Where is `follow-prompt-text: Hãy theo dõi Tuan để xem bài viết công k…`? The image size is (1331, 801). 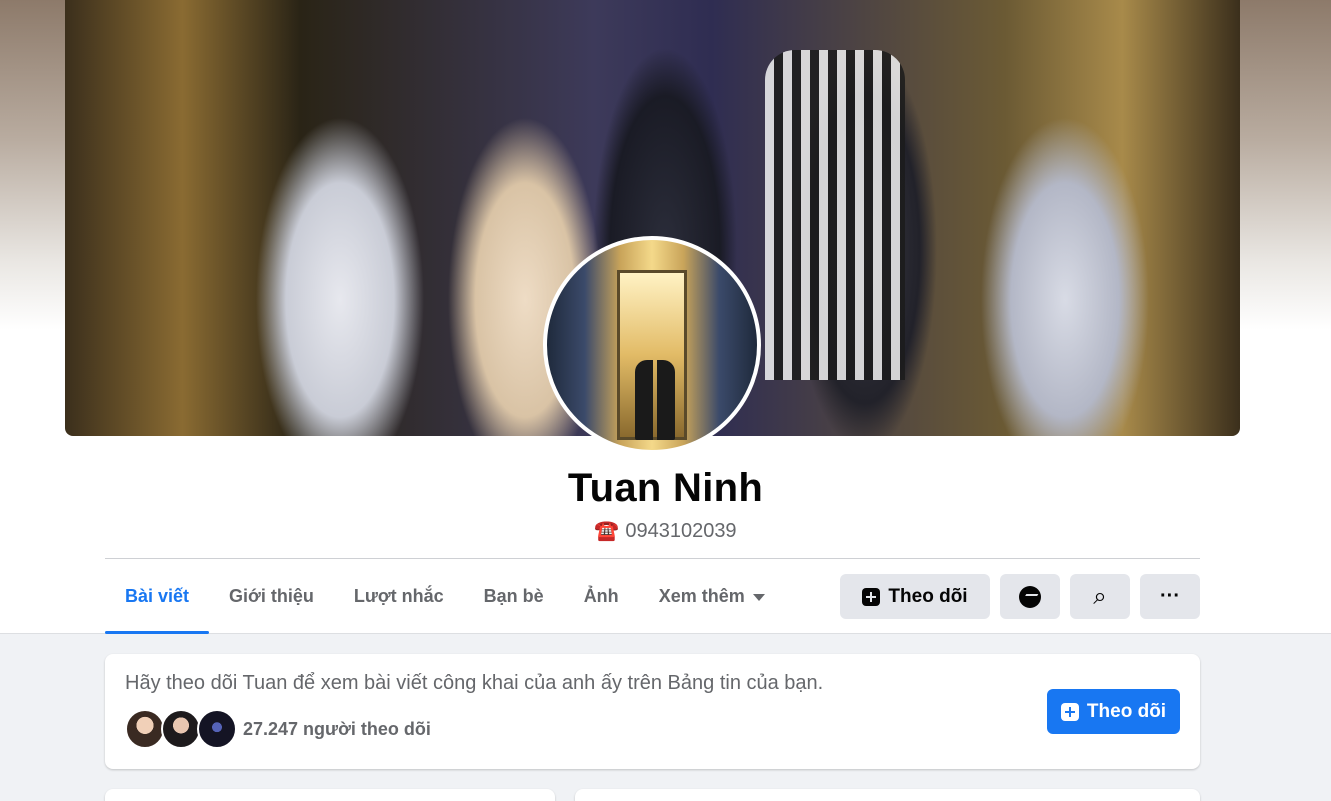
follow-prompt-text: Hãy theo dõi Tuan để xem bài viết công k… is located at coordinates (474, 683).